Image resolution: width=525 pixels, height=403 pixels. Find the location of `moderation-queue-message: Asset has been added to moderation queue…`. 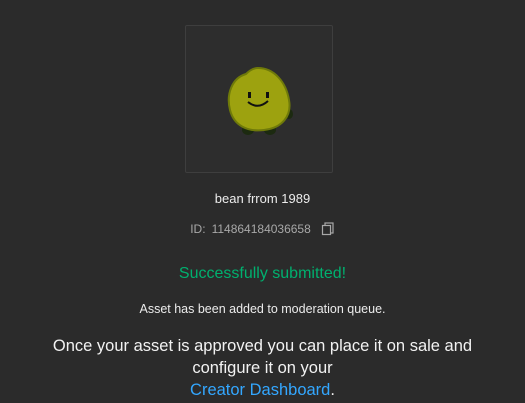

moderation-queue-message: Asset has been added to moderation queue… is located at coordinates (262, 309).